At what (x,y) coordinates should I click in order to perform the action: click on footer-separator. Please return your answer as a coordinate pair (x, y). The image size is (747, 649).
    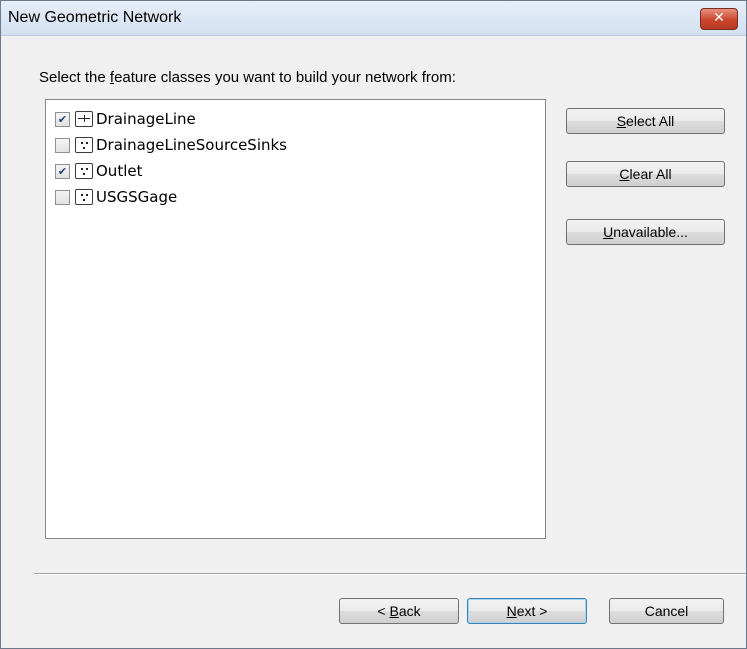
    Looking at the image, I should click on (390, 574).